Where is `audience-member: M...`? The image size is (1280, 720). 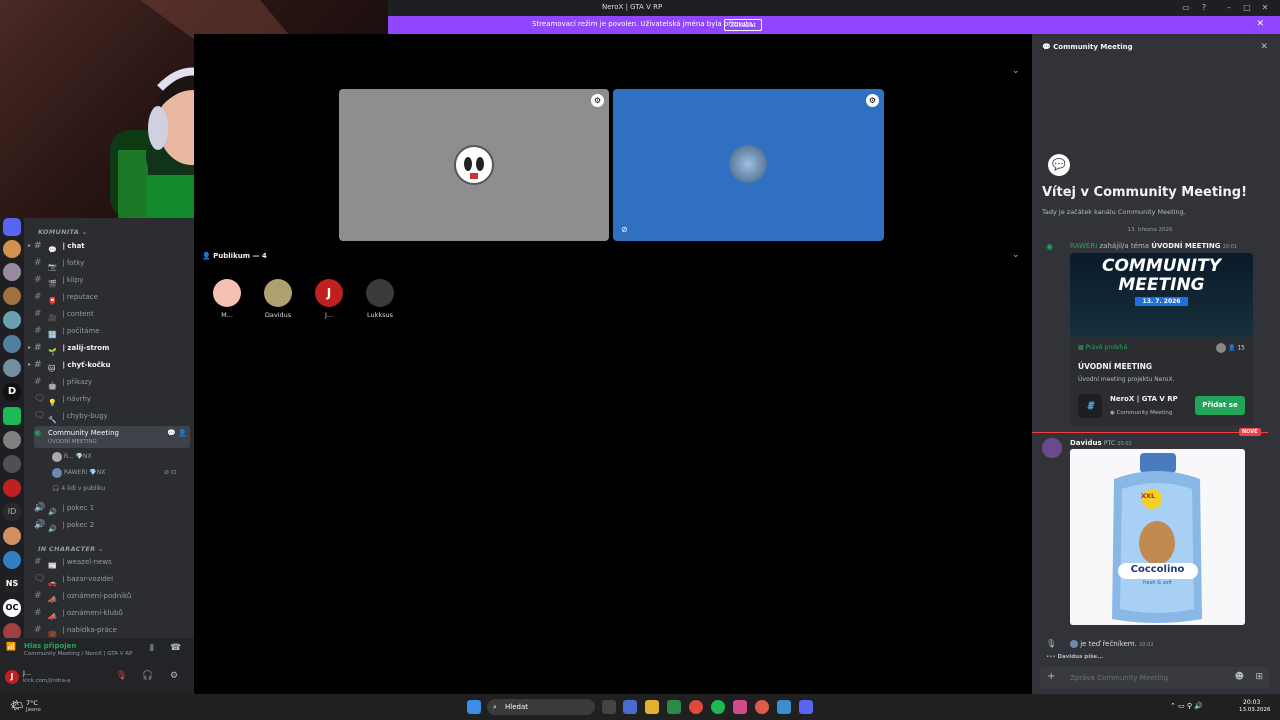 audience-member: M... is located at coordinates (227, 299).